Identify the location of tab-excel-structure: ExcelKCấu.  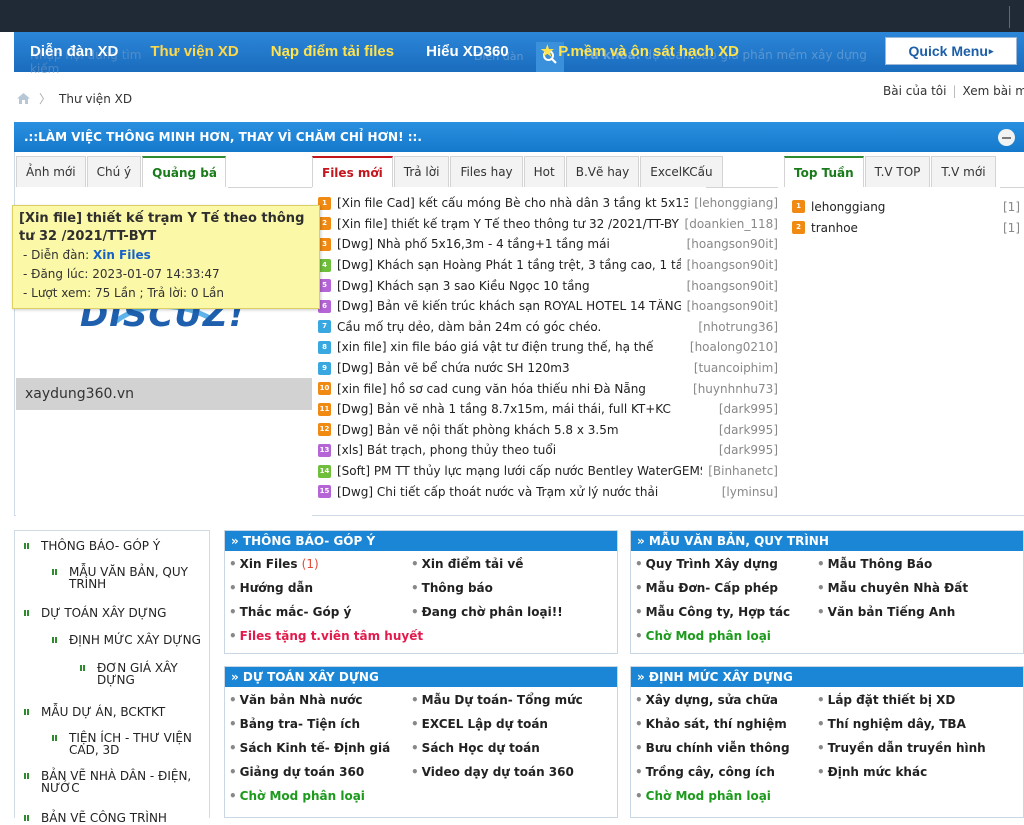
(681, 171).